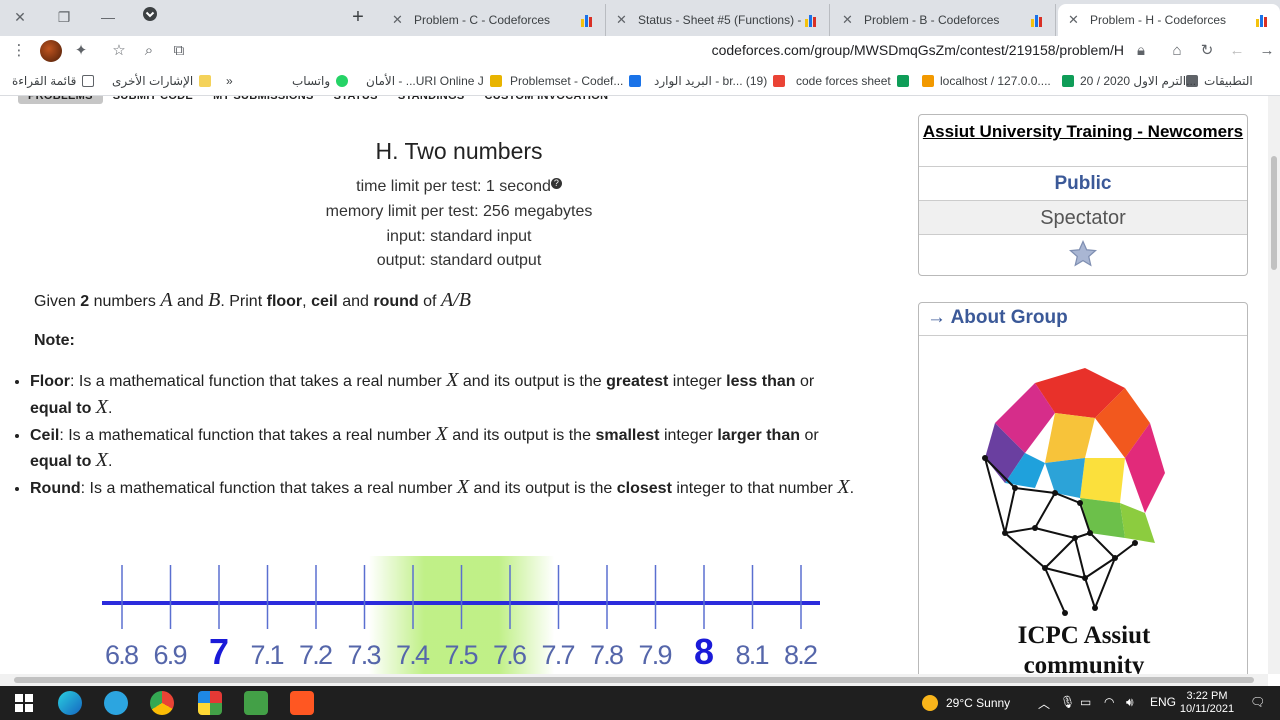  What do you see at coordinates (928, 81) in the screenshot?
I see `phpmyadmin-icon` at bounding box center [928, 81].